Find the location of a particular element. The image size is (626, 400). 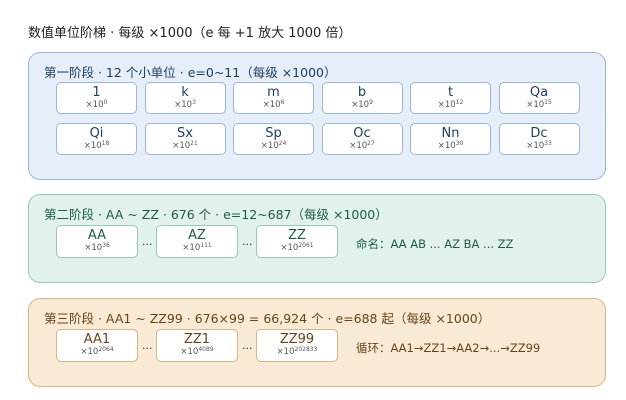

unit-power: ×100 is located at coordinates (96, 105).